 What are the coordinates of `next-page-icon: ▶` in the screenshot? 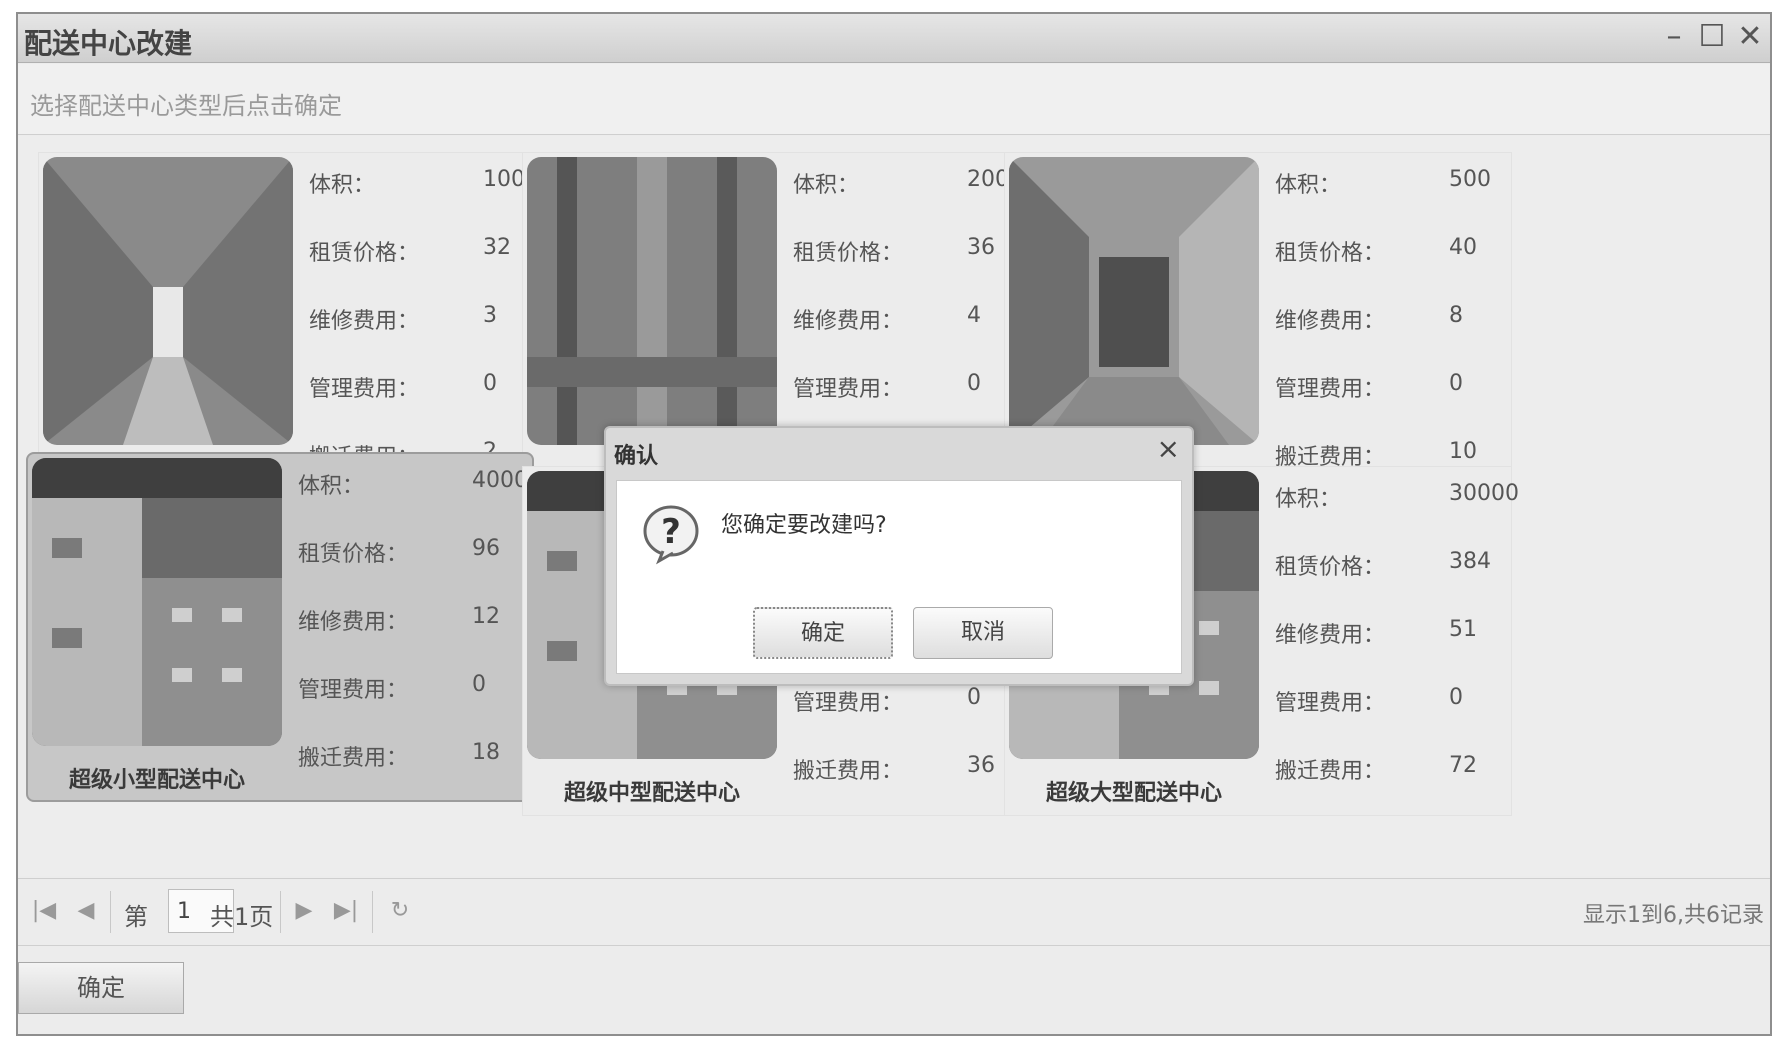 It's located at (304, 911).